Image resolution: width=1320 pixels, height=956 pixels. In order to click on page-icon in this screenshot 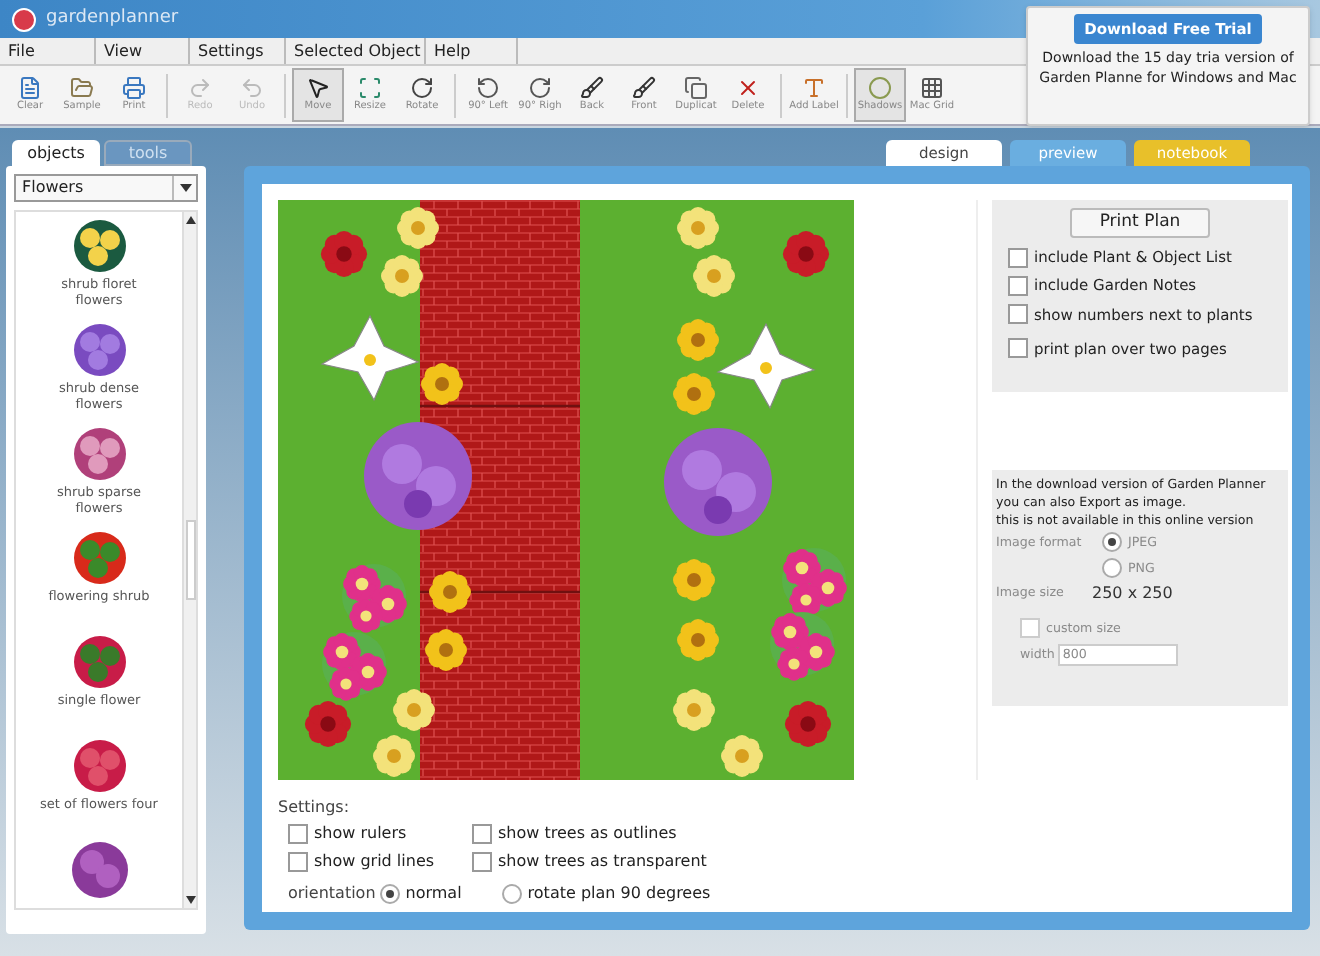, I will do `click(30, 88)`.